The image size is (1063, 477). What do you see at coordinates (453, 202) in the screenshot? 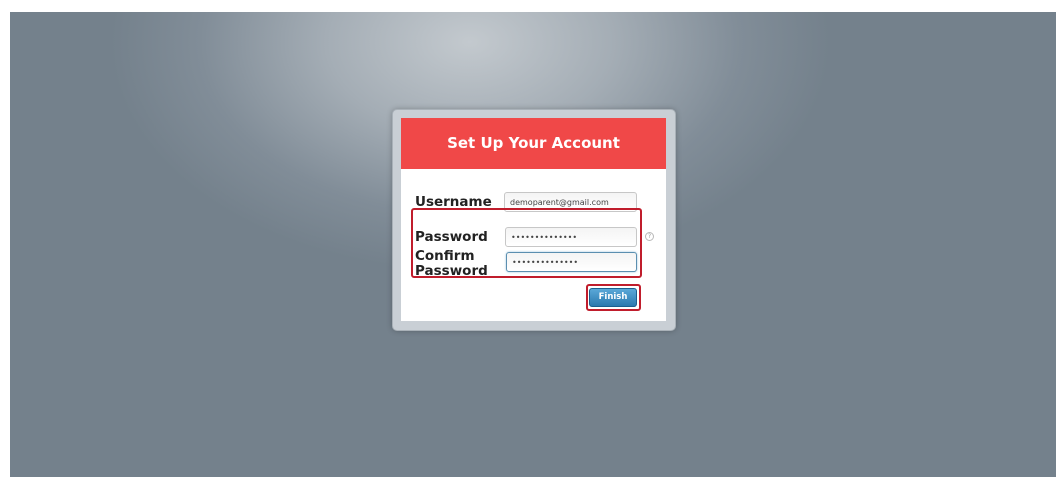
I see `username-label: Username` at bounding box center [453, 202].